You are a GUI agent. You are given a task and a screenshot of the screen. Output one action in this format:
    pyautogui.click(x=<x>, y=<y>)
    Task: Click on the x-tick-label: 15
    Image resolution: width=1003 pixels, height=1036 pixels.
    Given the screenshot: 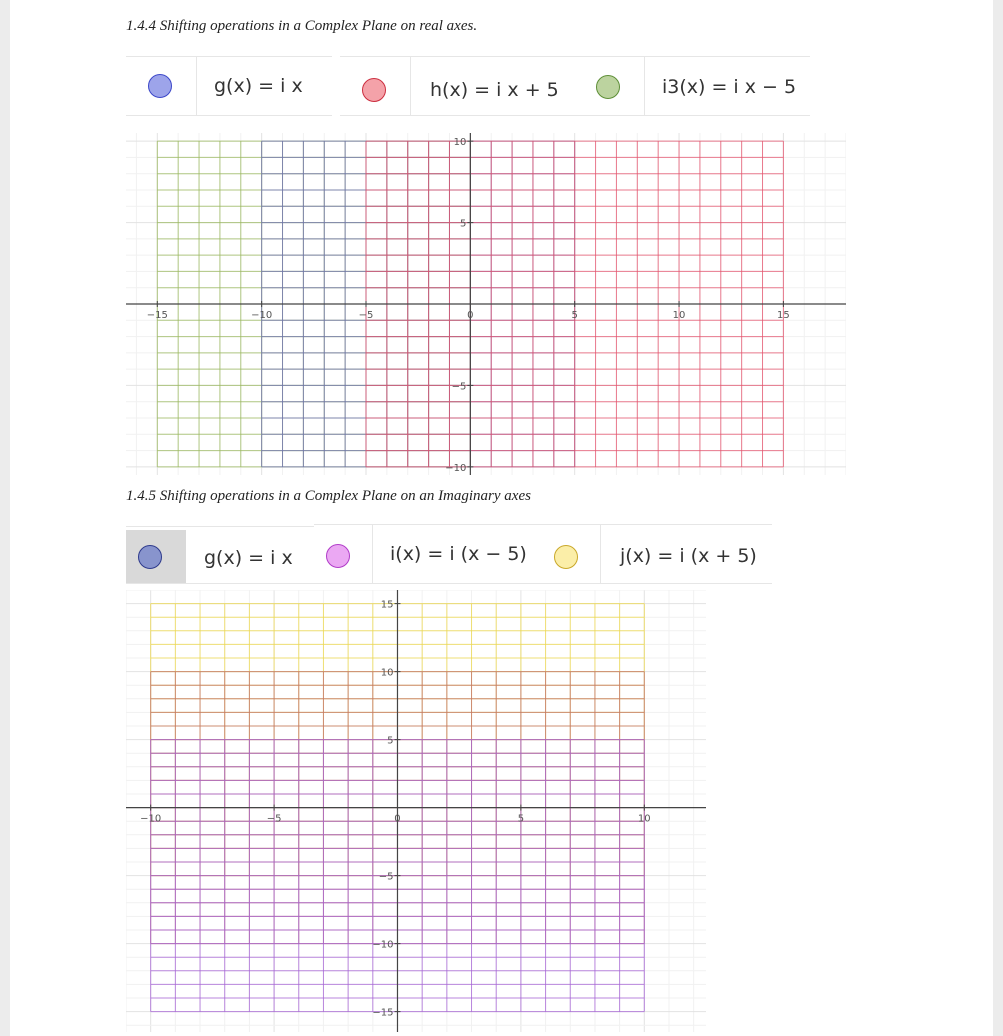 What is the action you would take?
    pyautogui.click(x=783, y=315)
    